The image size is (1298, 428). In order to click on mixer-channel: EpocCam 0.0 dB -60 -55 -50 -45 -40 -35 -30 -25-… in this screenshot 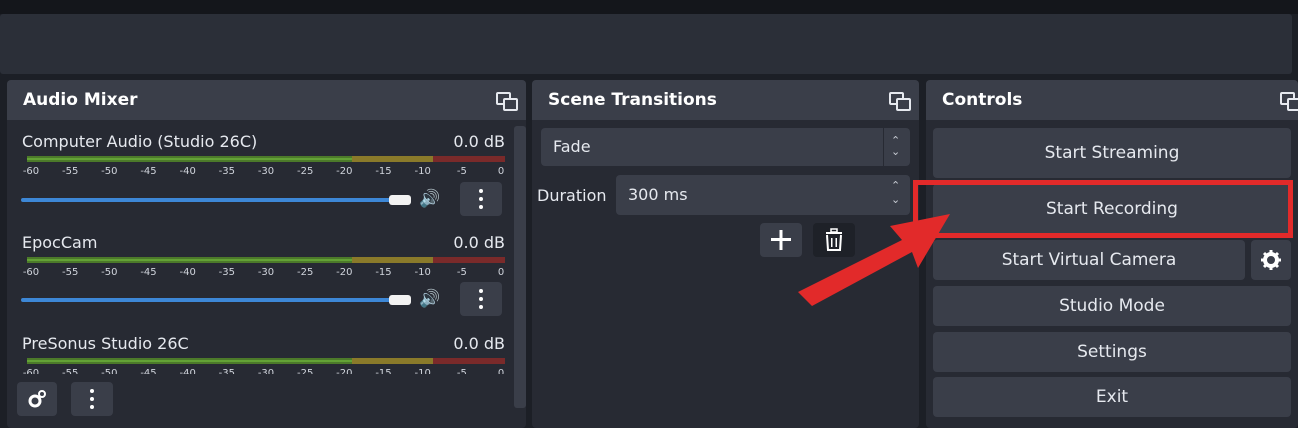, I will do `click(263, 278)`.